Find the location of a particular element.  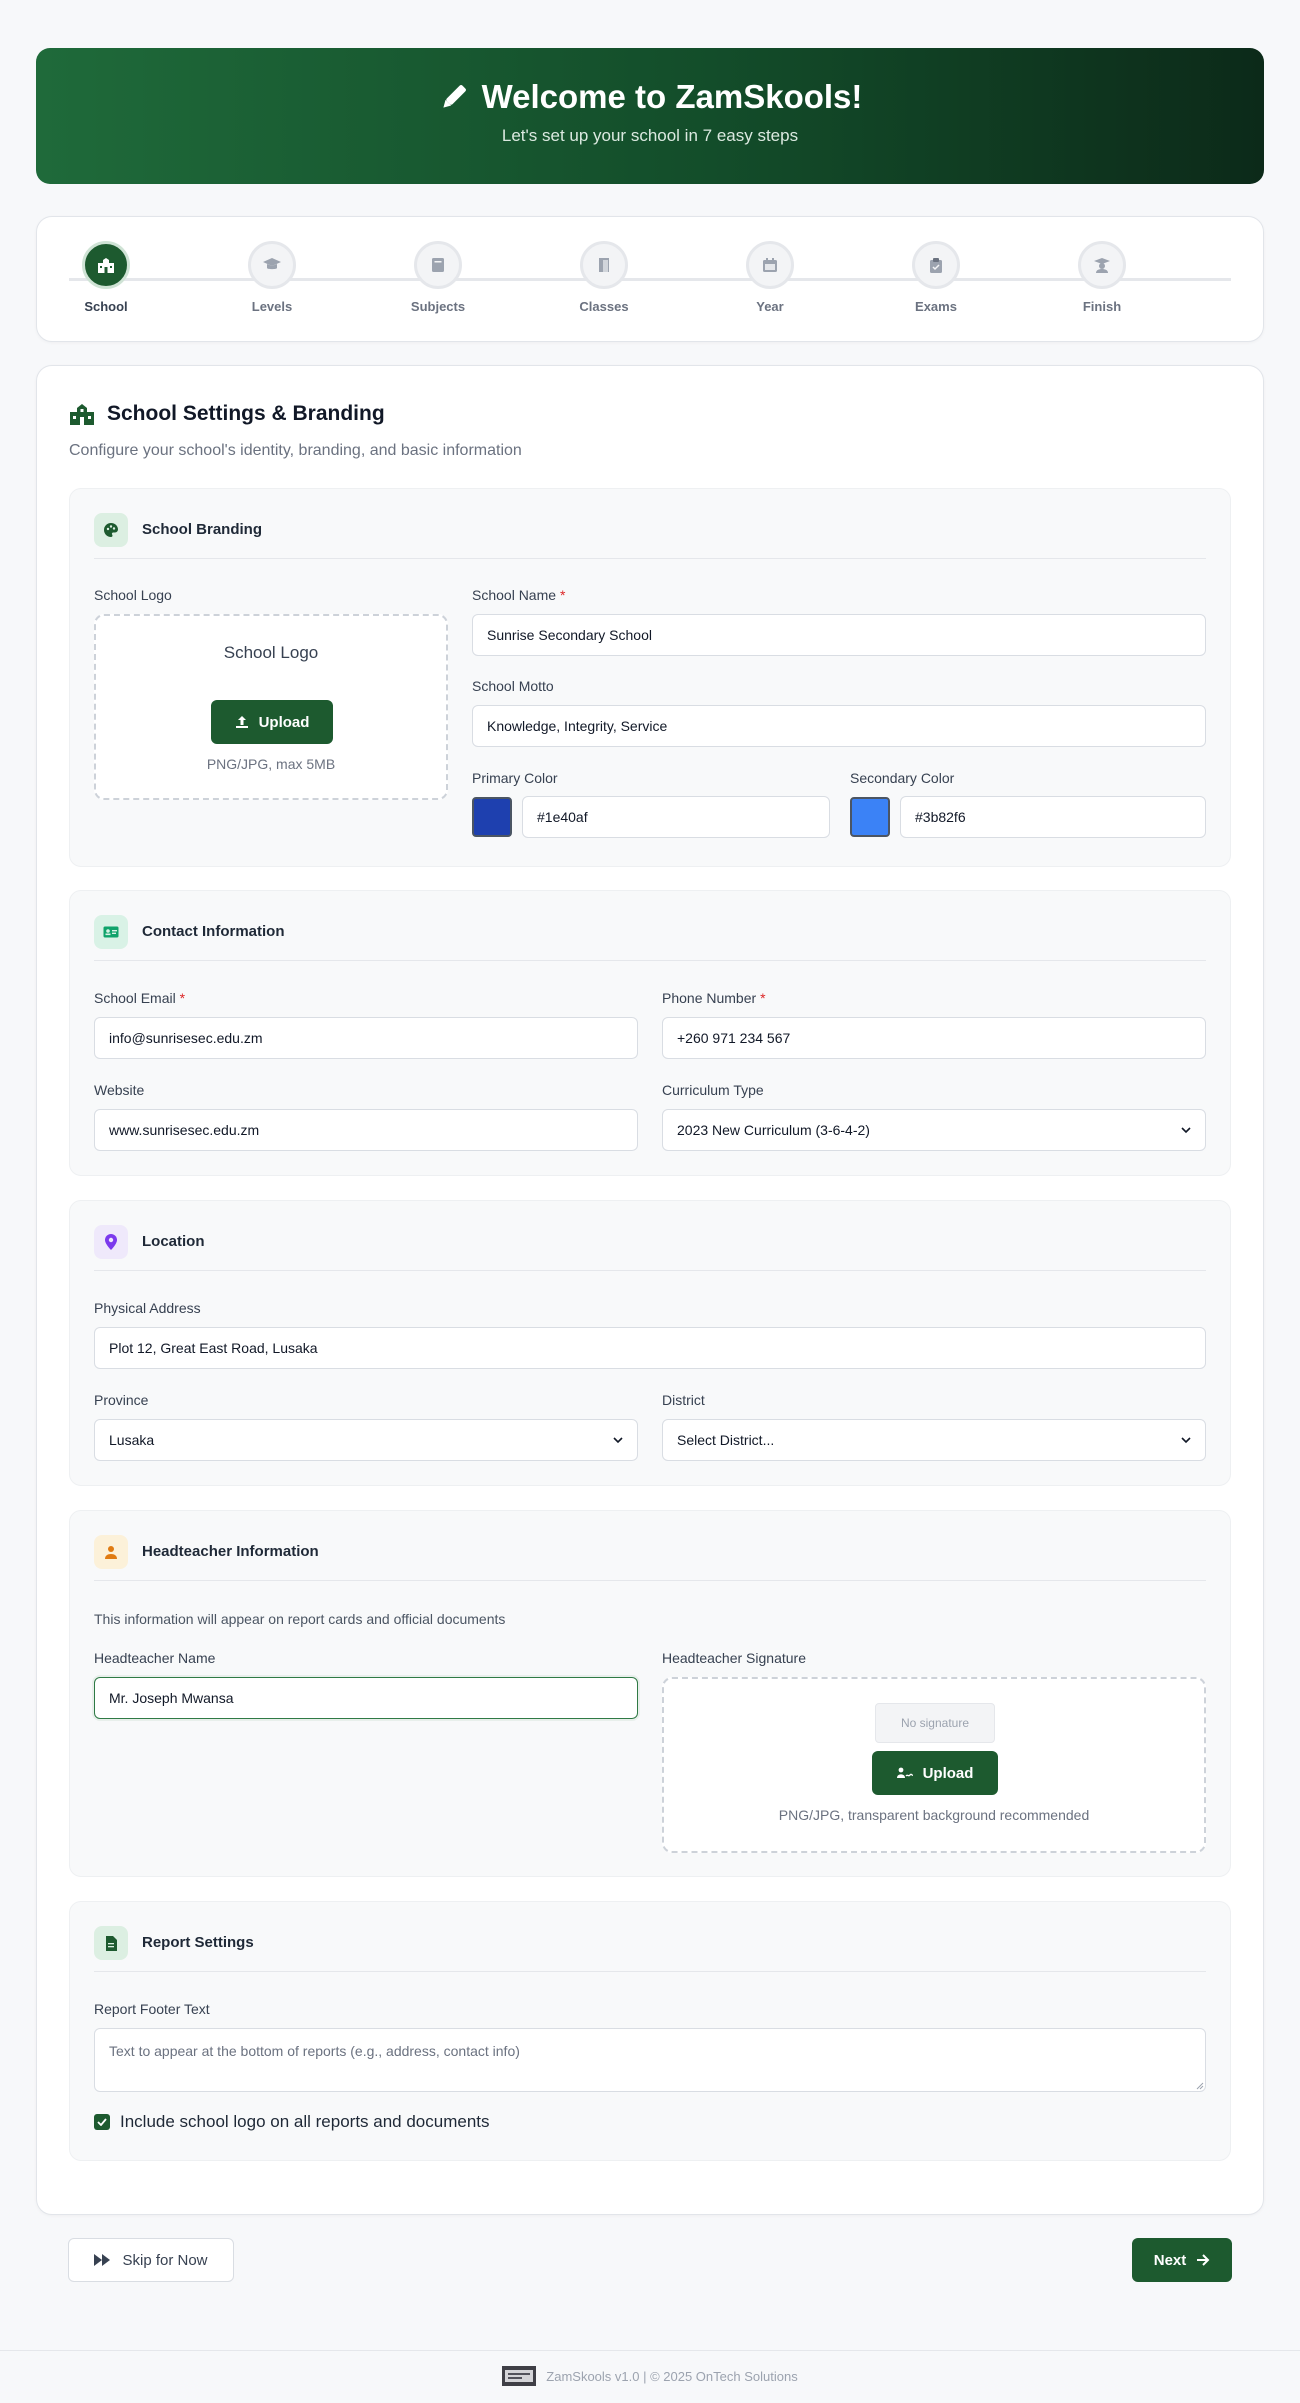

logo-hint: PNG/JPG, max 5MB is located at coordinates (271, 764).